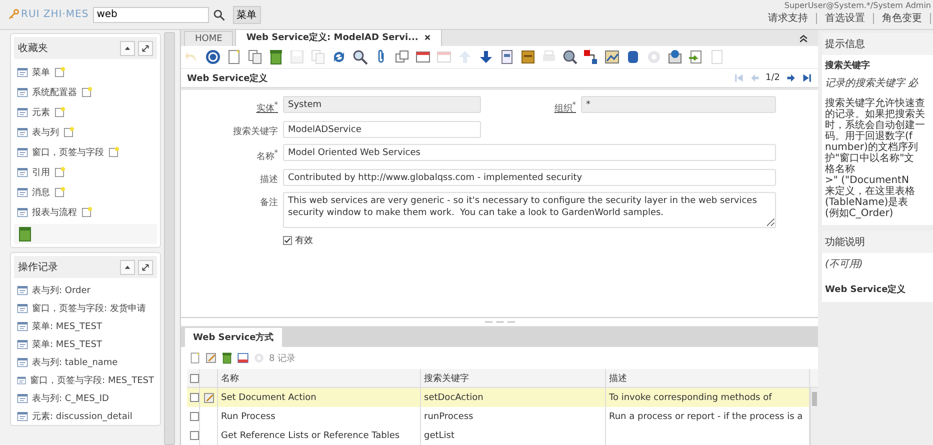  Describe the element at coordinates (845, 18) in the screenshot. I see `header-link: 首选设置` at that location.